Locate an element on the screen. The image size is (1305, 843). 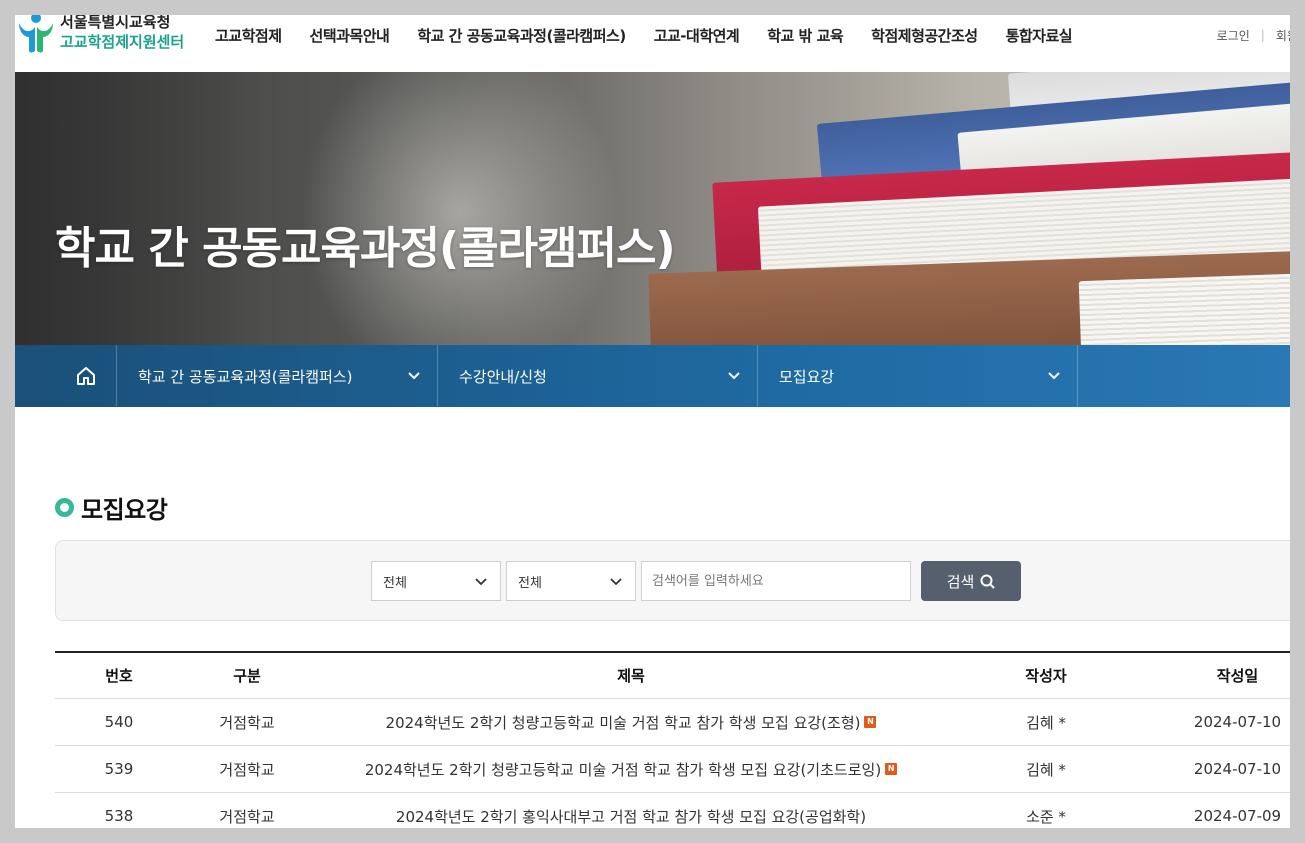
breadcrumb-depth3: 모집요강 is located at coordinates (918, 376).